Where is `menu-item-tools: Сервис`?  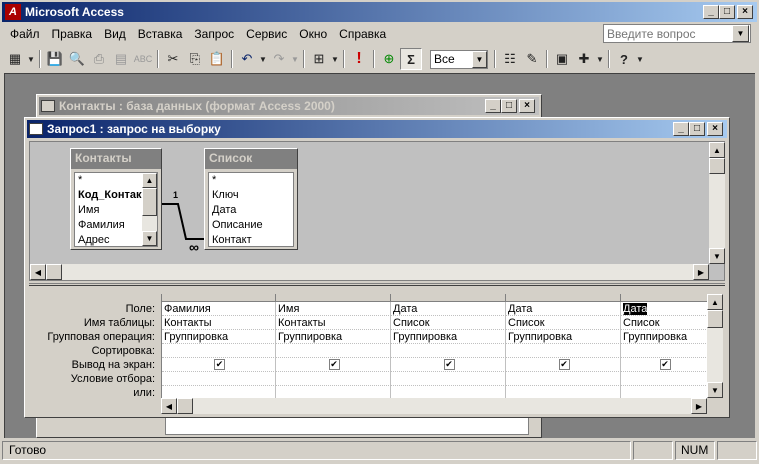
menu-item-tools: Сервис is located at coordinates (266, 34).